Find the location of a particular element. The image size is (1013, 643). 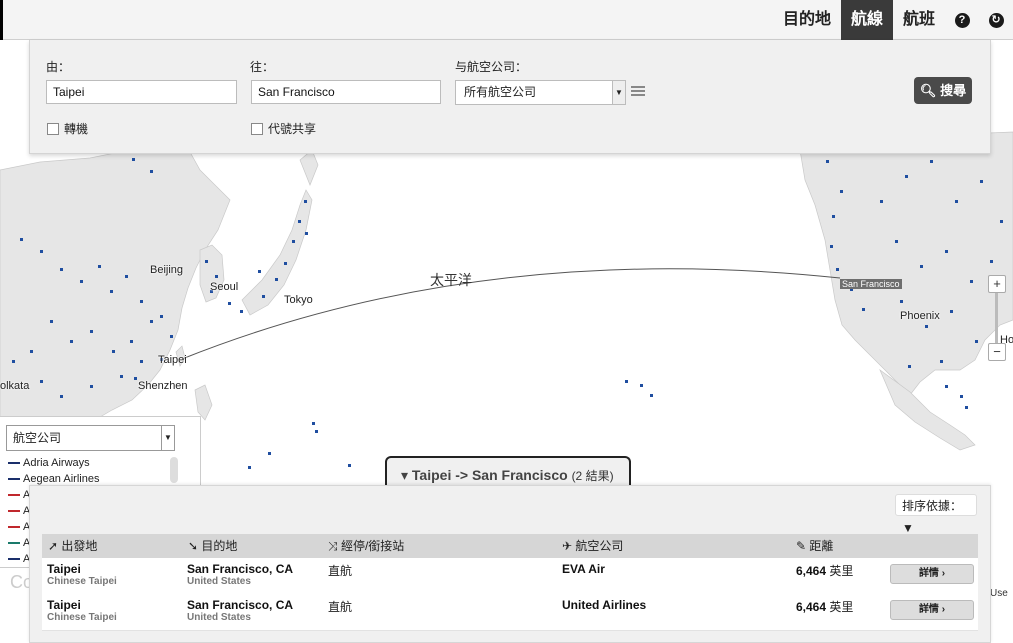

airline-item: Aegean Airlines is located at coordinates (53, 479).